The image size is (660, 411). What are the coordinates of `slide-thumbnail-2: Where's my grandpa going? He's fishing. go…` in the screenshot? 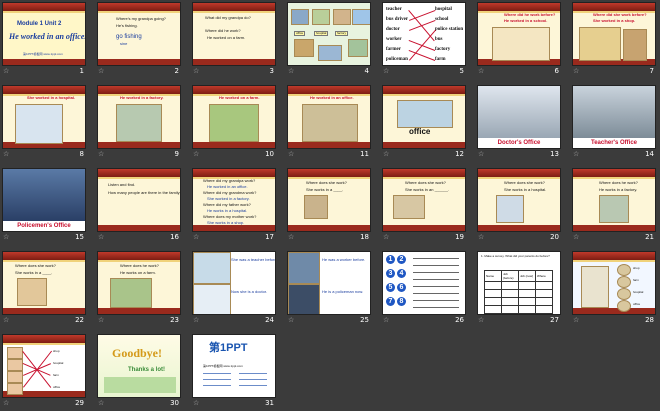 It's located at (139, 34).